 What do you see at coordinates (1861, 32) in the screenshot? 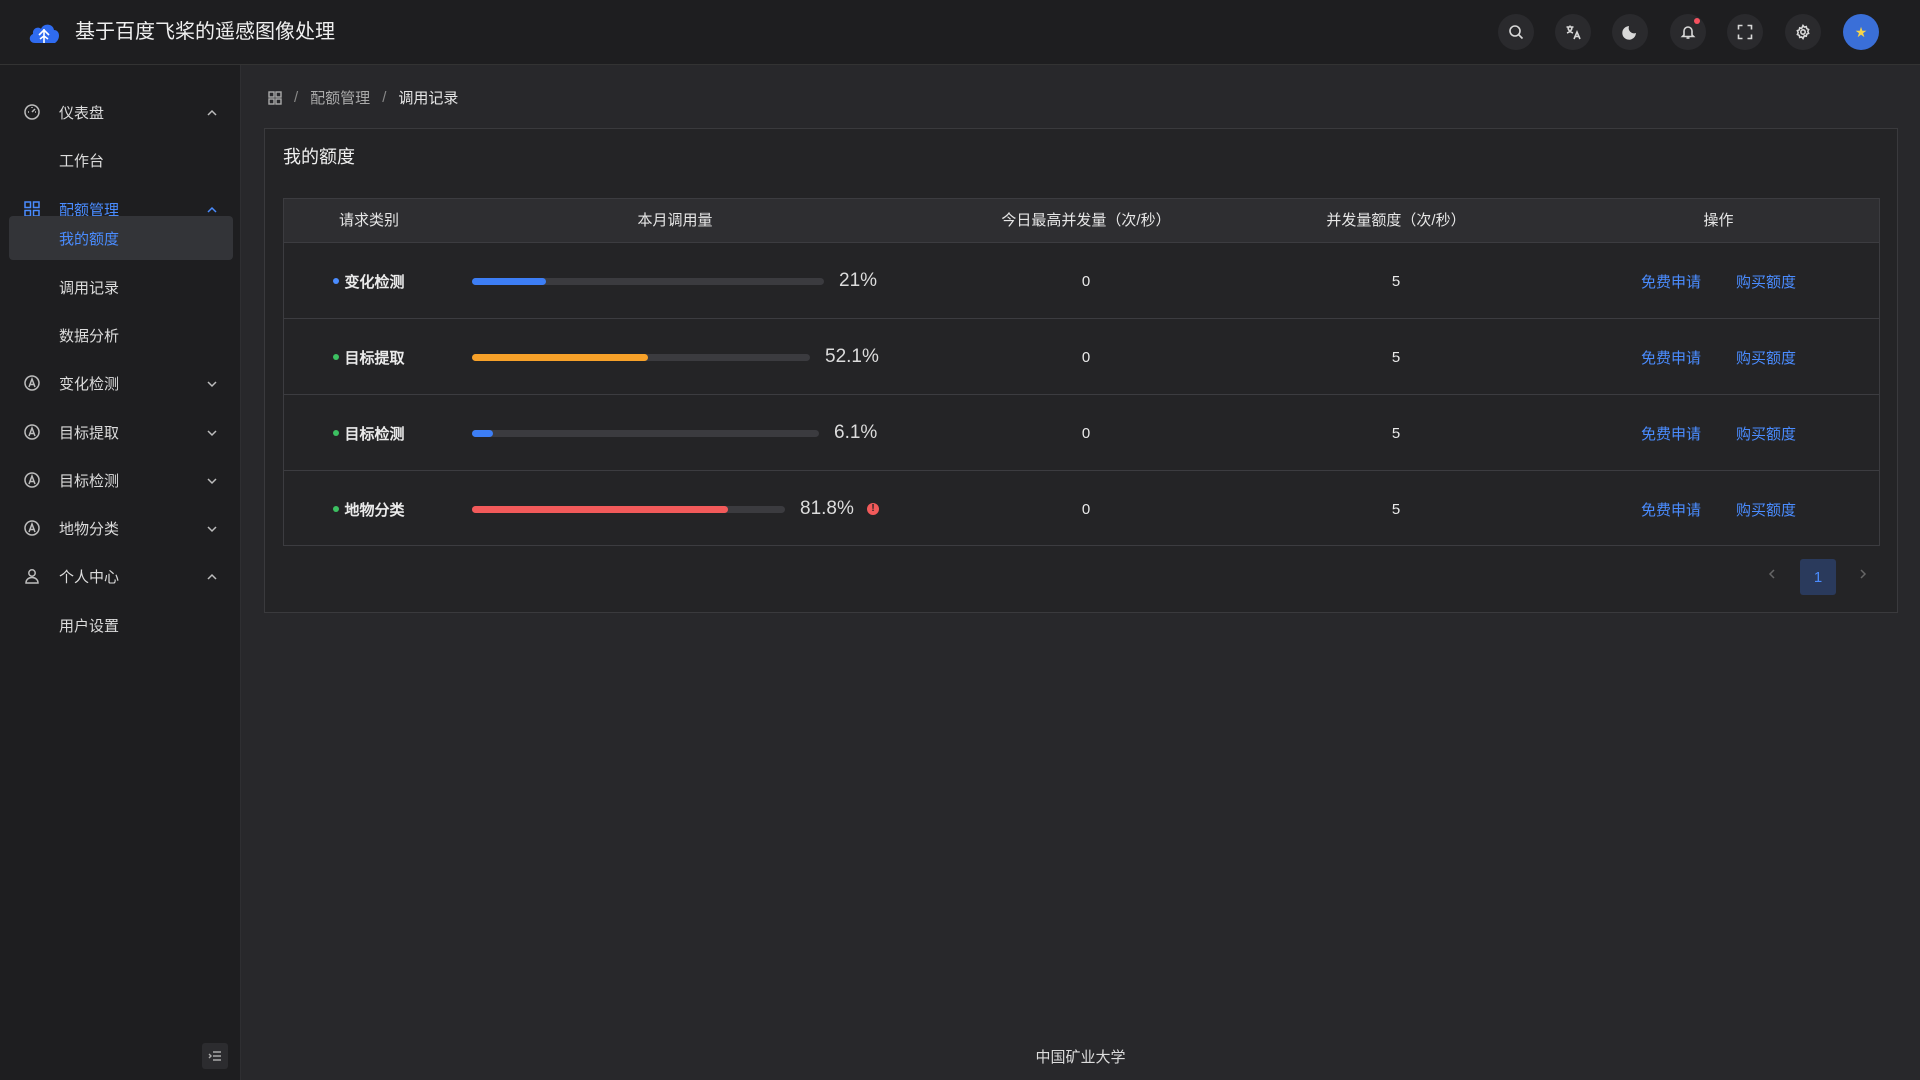
I see `avatar: ★` at bounding box center [1861, 32].